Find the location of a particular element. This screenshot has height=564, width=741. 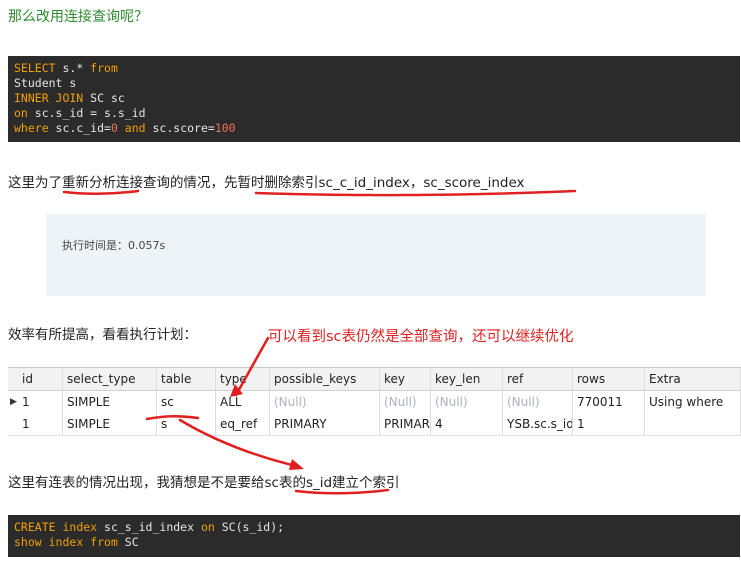

code-text: sc.s_id = s.s_id is located at coordinates (86, 113).